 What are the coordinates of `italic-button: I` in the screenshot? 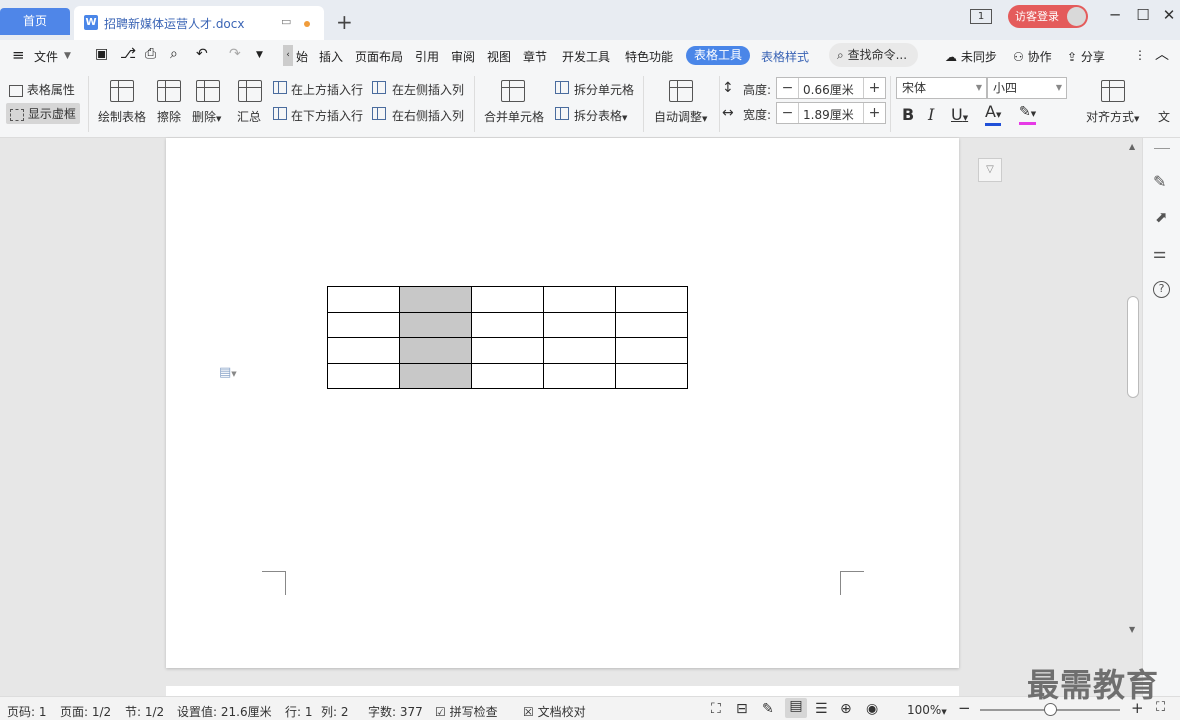 It's located at (931, 114).